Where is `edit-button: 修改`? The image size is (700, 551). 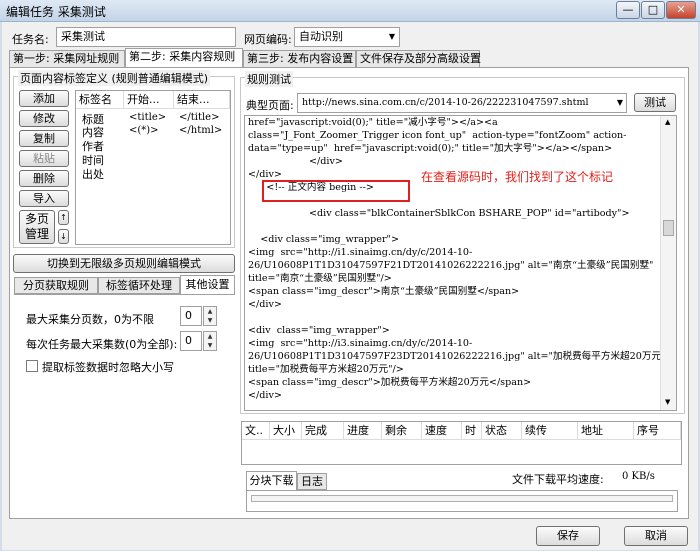 edit-button: 修改 is located at coordinates (44, 118).